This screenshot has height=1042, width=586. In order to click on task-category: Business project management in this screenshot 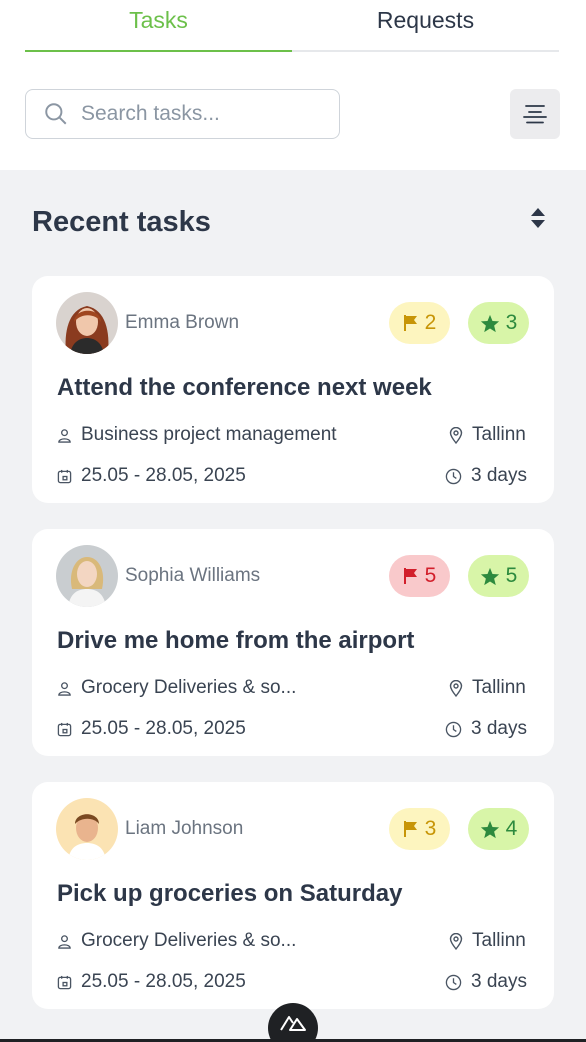, I will do `click(197, 435)`.